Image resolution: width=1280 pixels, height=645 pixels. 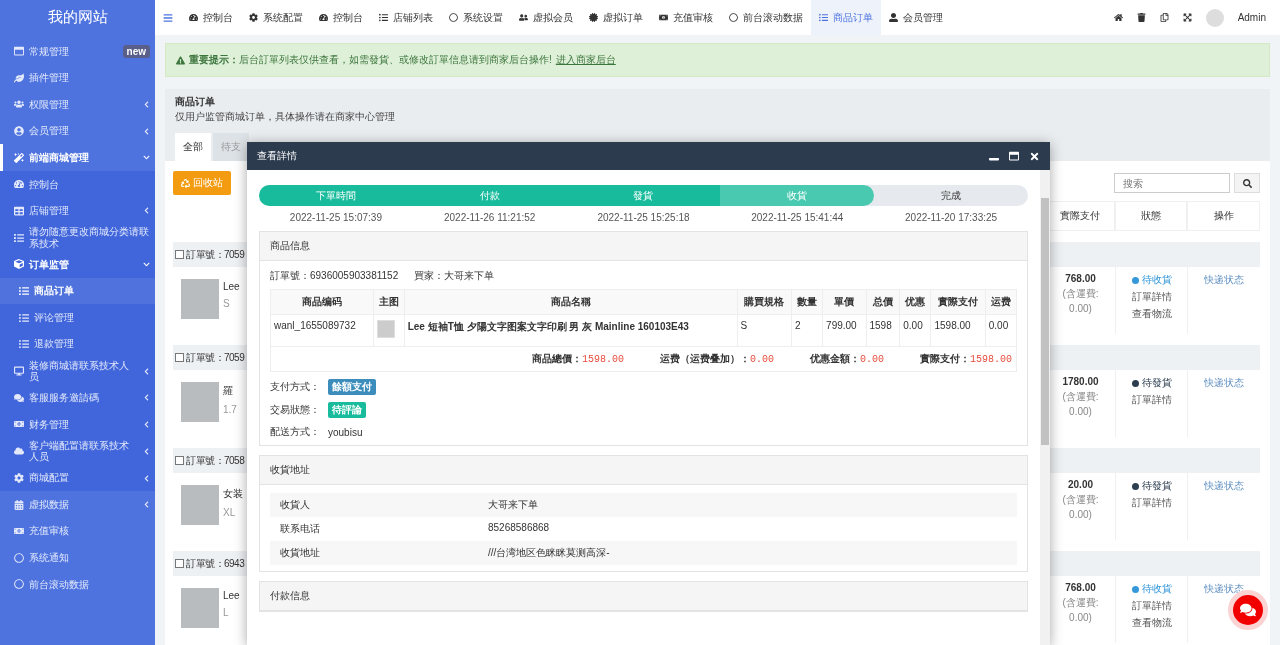 I want to click on order-total: 768.00, so click(x=1080, y=278).